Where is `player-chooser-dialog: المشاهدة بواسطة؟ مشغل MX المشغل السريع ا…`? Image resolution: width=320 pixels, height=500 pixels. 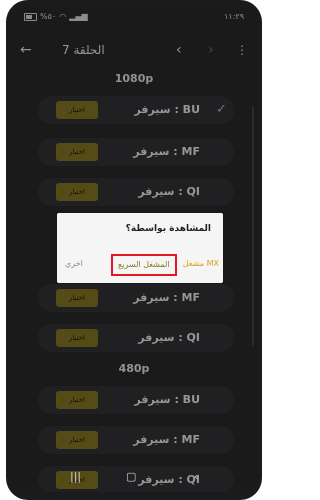
player-chooser-dialog: المشاهدة بواسطة؟ مشغل MX المشغل السريع ا… is located at coordinates (140, 248).